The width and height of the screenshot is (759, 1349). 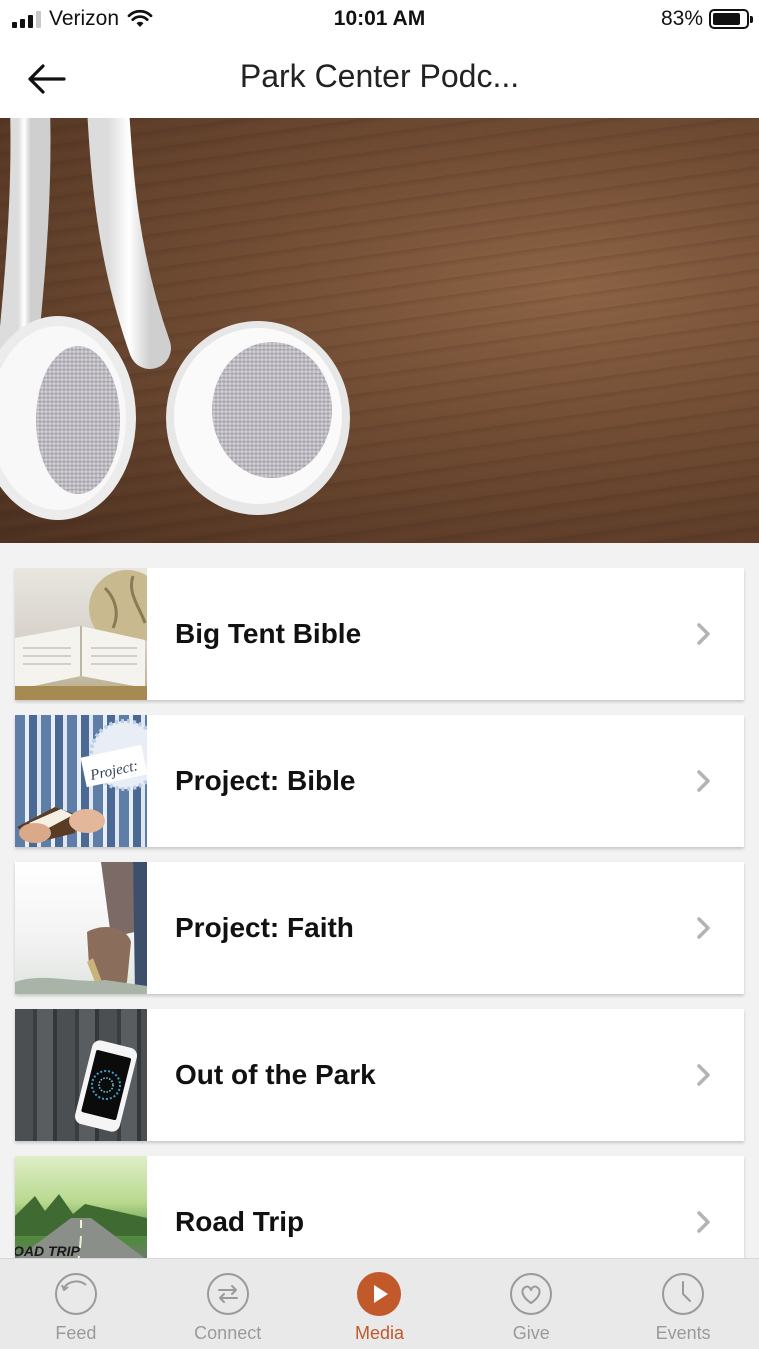 I want to click on shoe-graphic, so click(x=81, y=928).